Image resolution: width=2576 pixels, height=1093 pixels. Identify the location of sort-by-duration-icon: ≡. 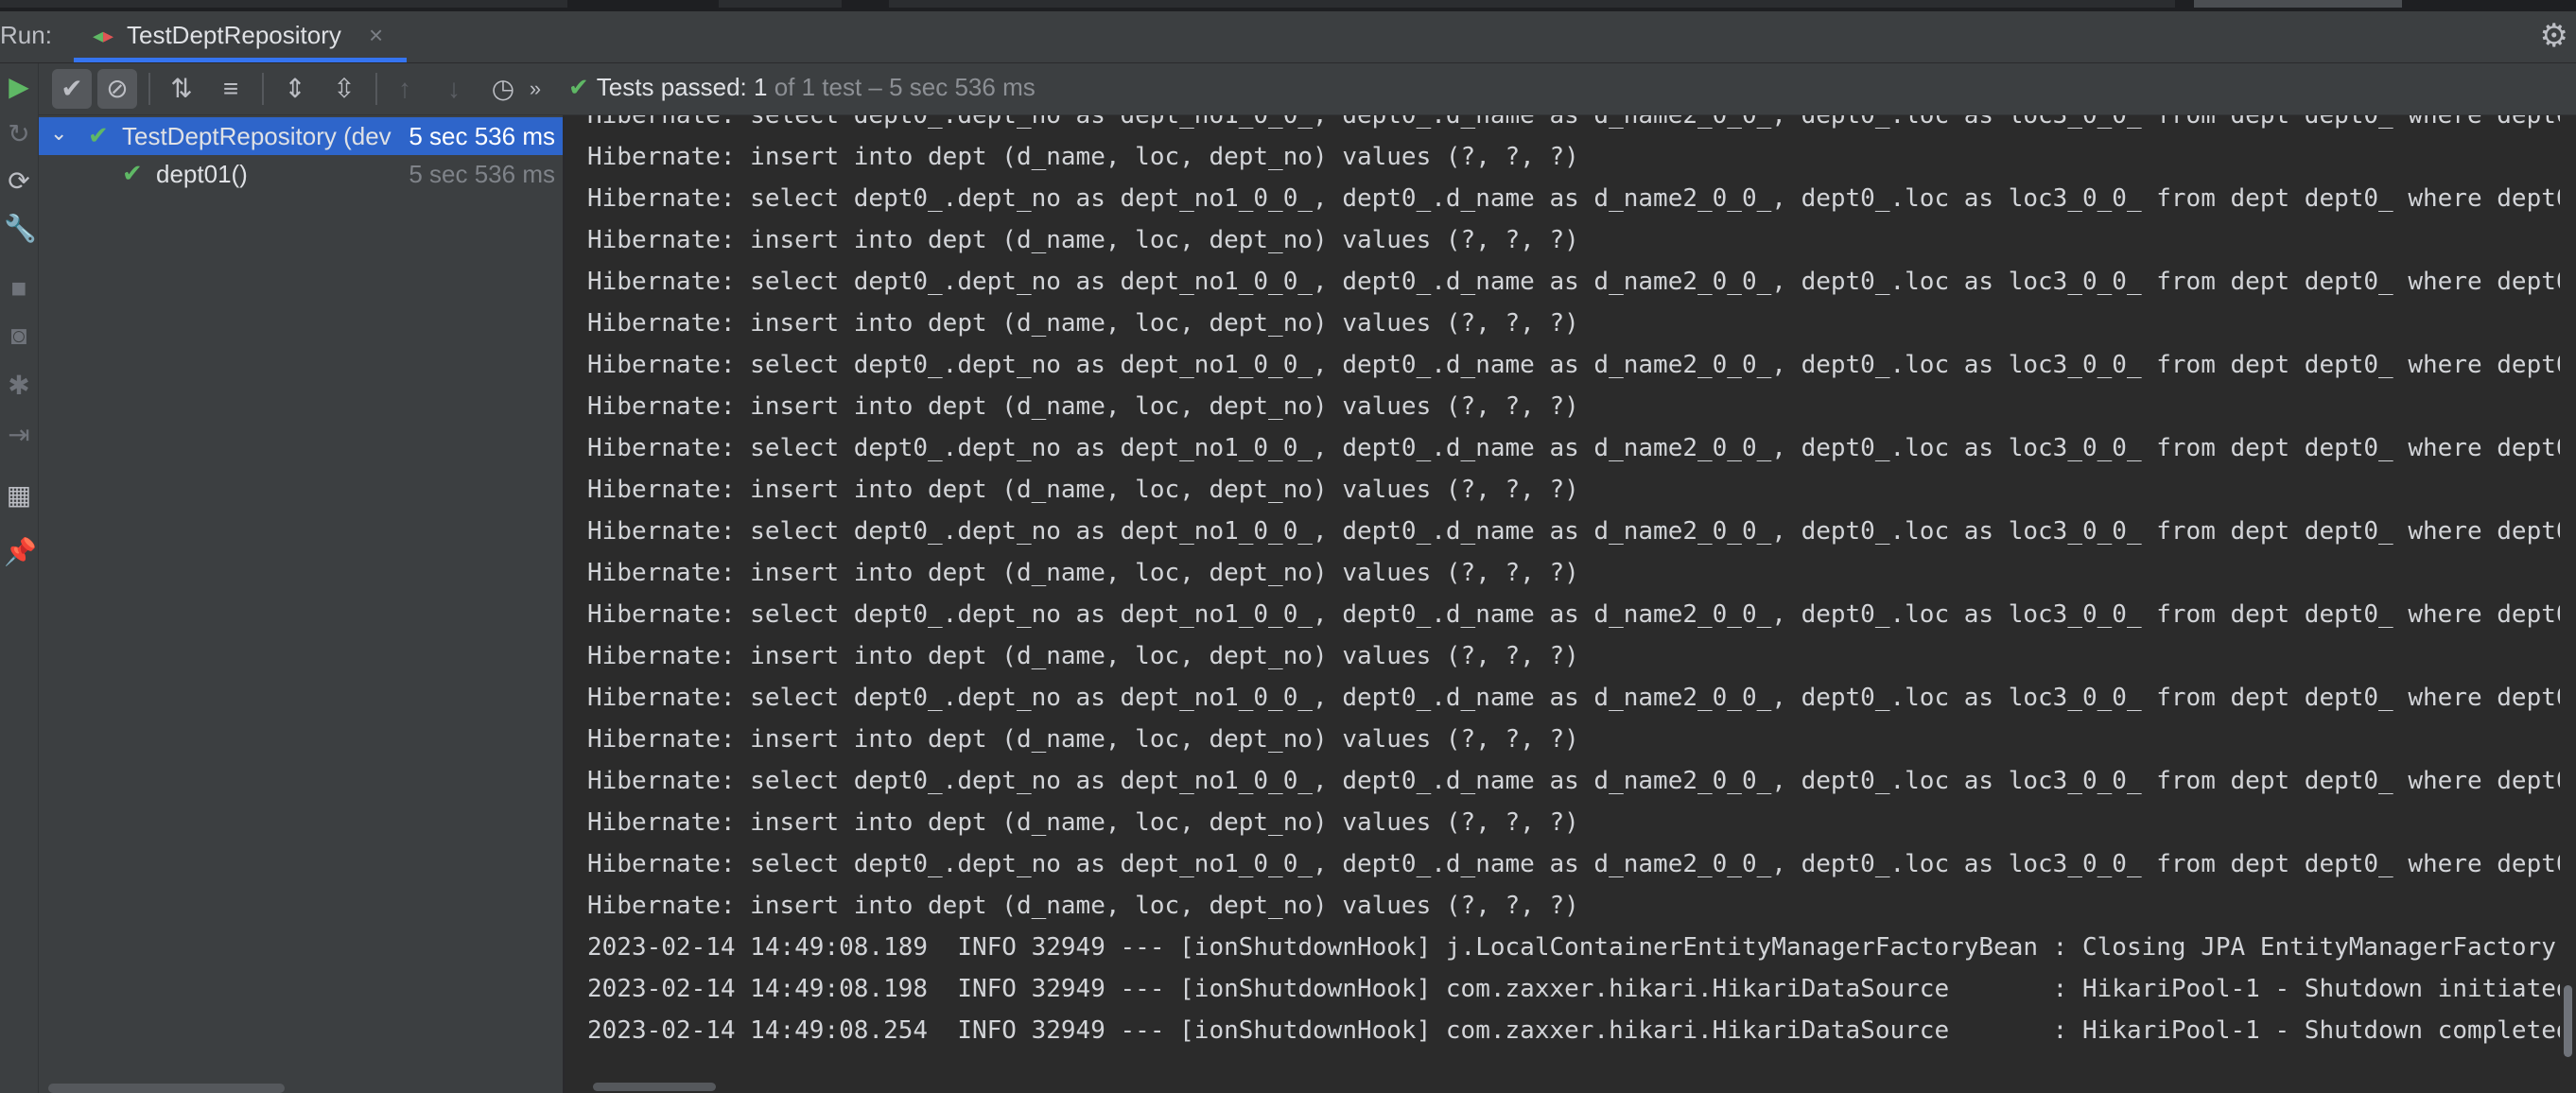
(231, 89).